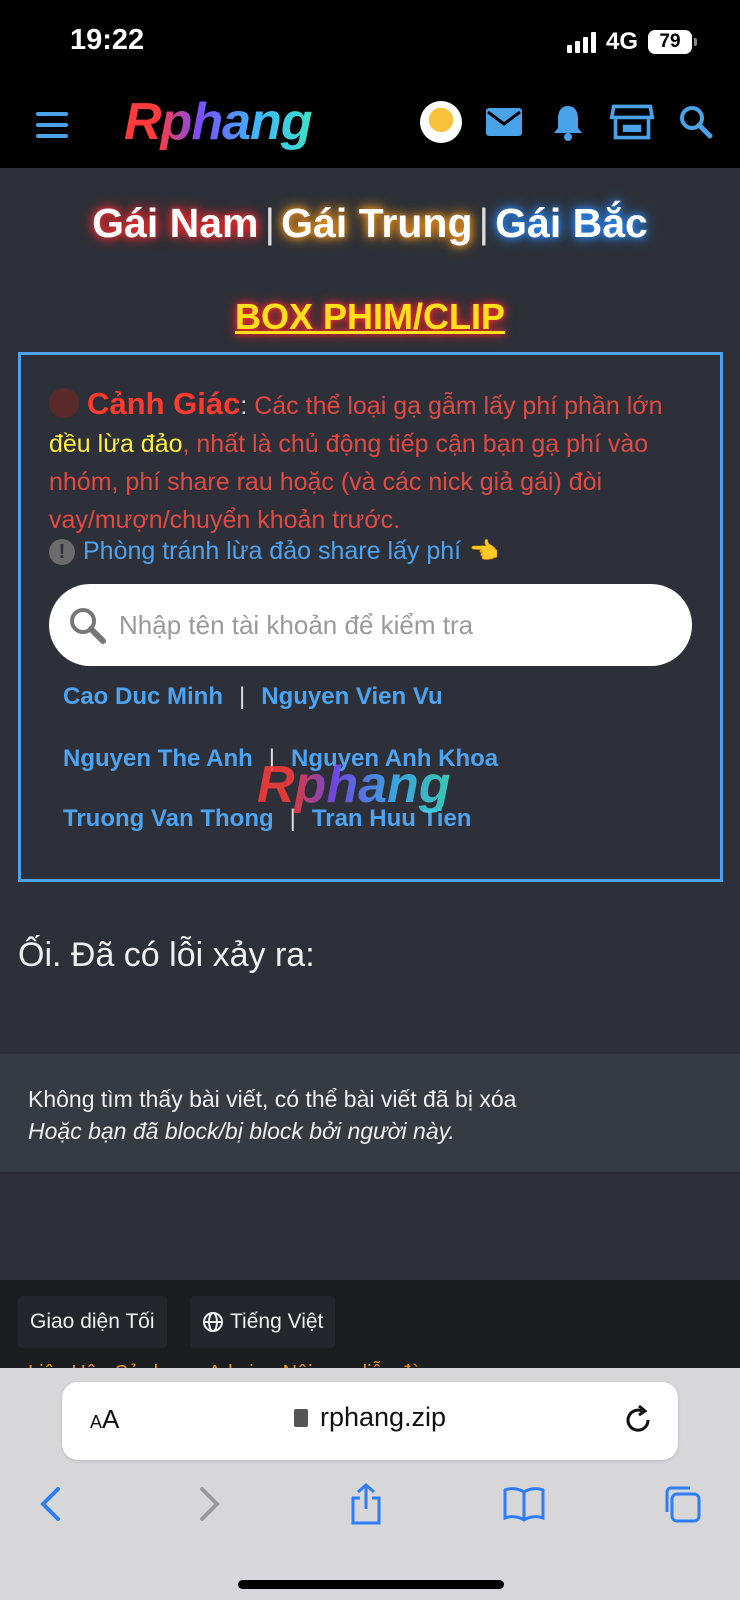 The height and width of the screenshot is (1600, 740). Describe the element at coordinates (370, 42) in the screenshot. I see `status-bar: 19:22 4G 79` at that location.